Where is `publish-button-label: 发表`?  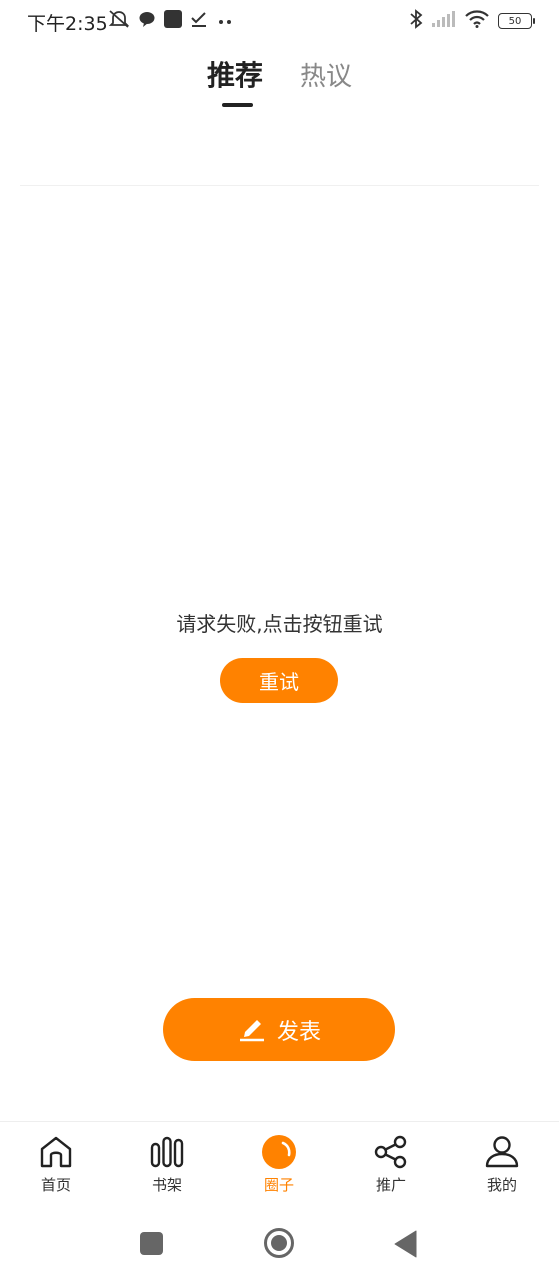
publish-button-label: 发表 is located at coordinates (298, 1032).